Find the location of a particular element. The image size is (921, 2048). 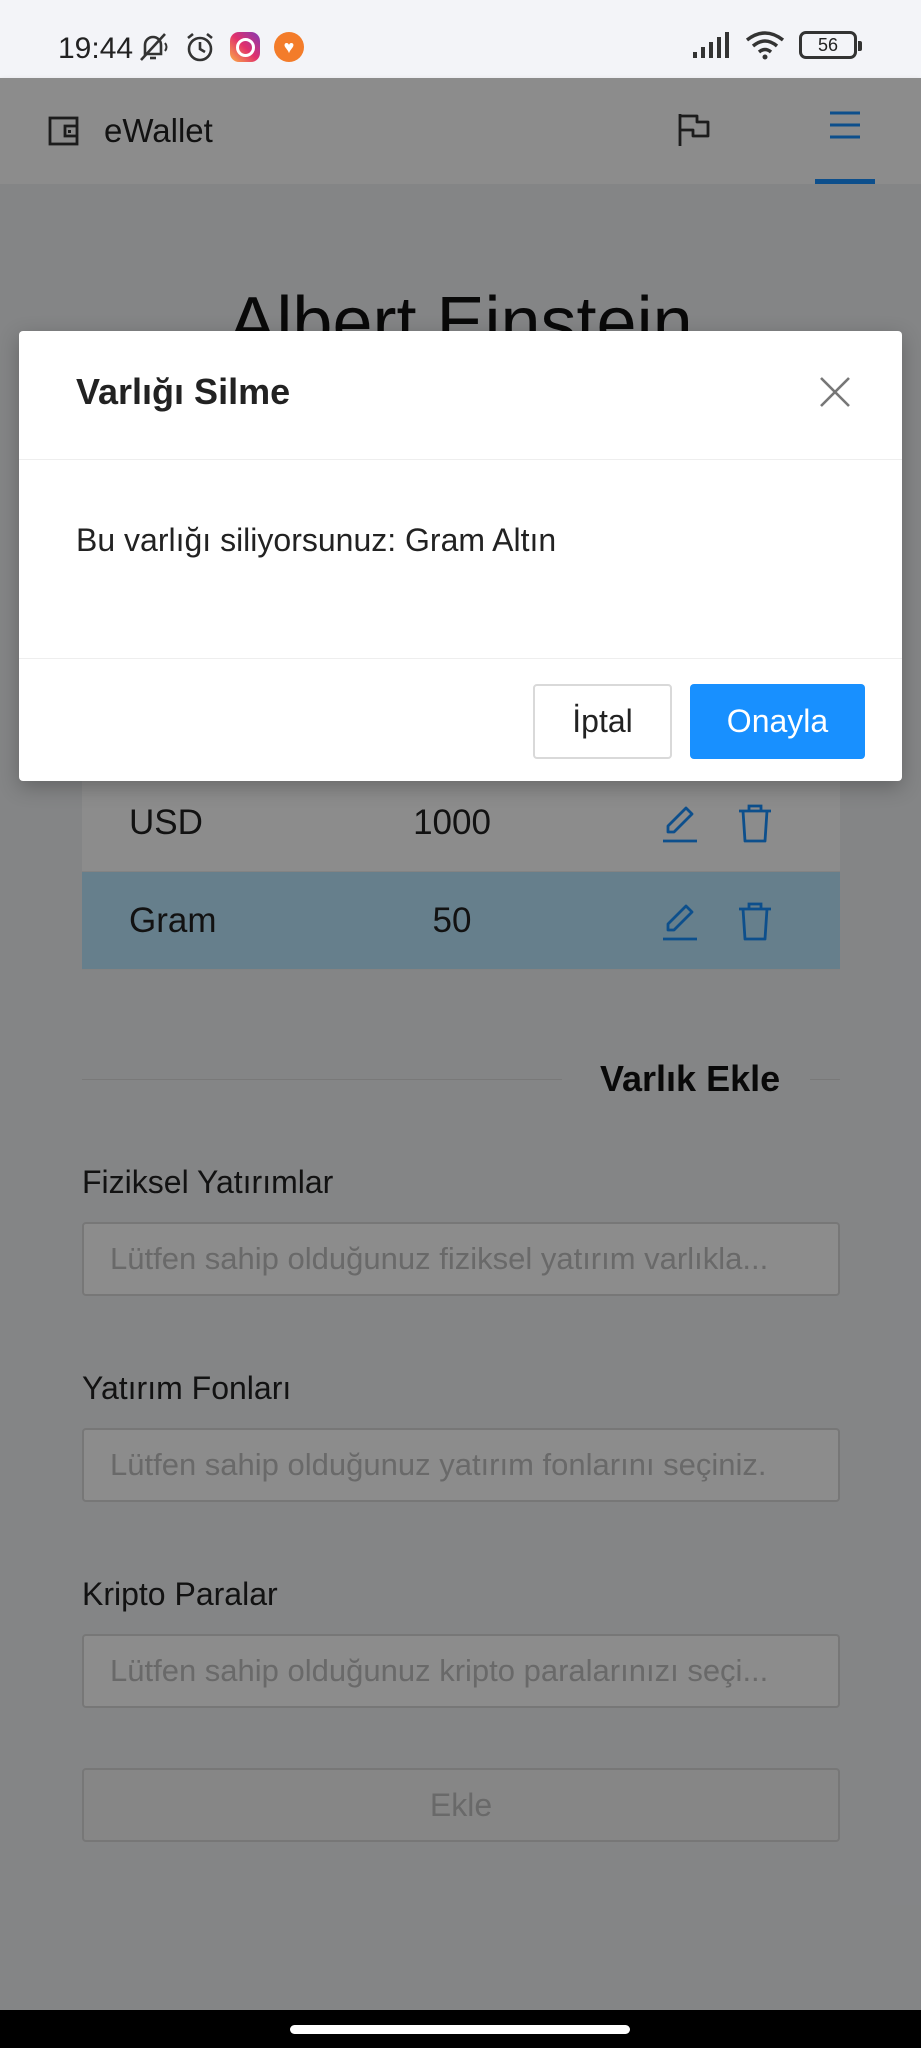

instagram-icon is located at coordinates (245, 47).